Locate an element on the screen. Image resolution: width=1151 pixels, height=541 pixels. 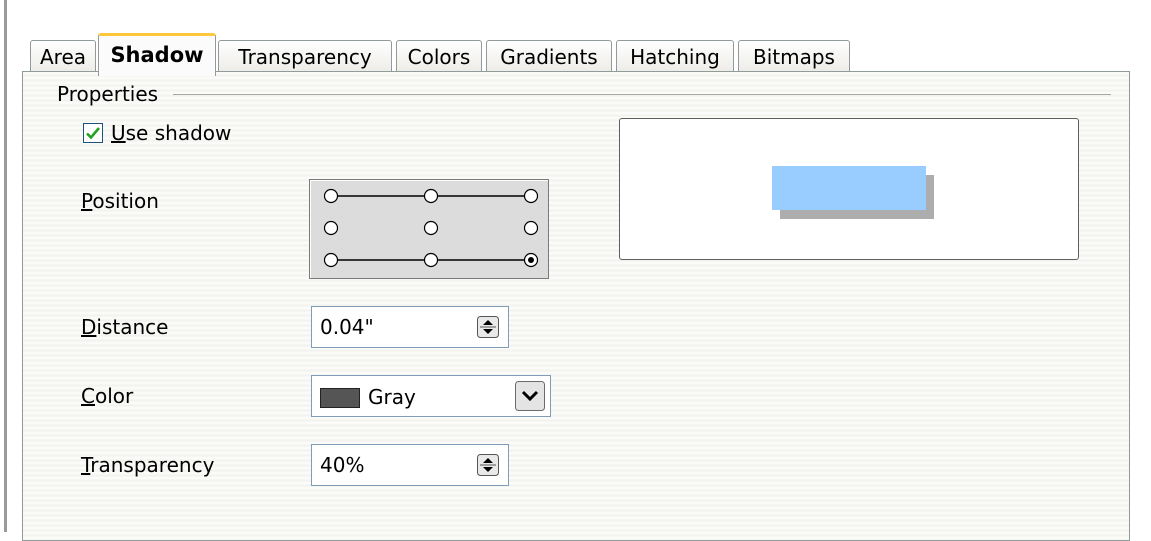
transparency-label: Transparency is located at coordinates (148, 465).